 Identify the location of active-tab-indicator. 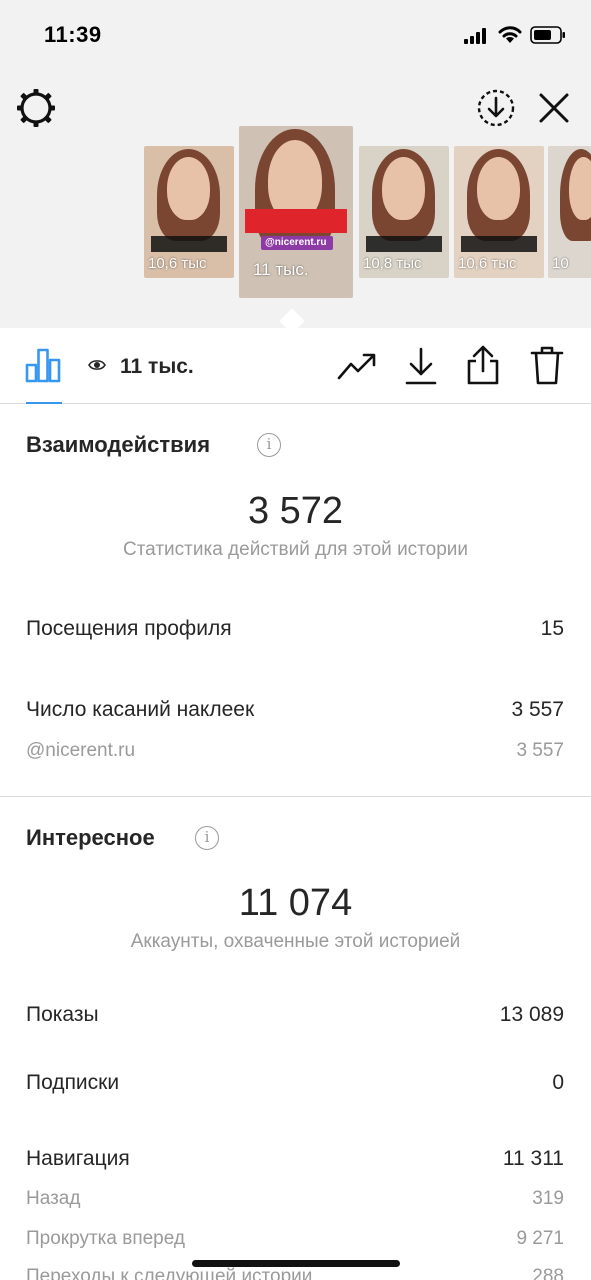
(44, 403).